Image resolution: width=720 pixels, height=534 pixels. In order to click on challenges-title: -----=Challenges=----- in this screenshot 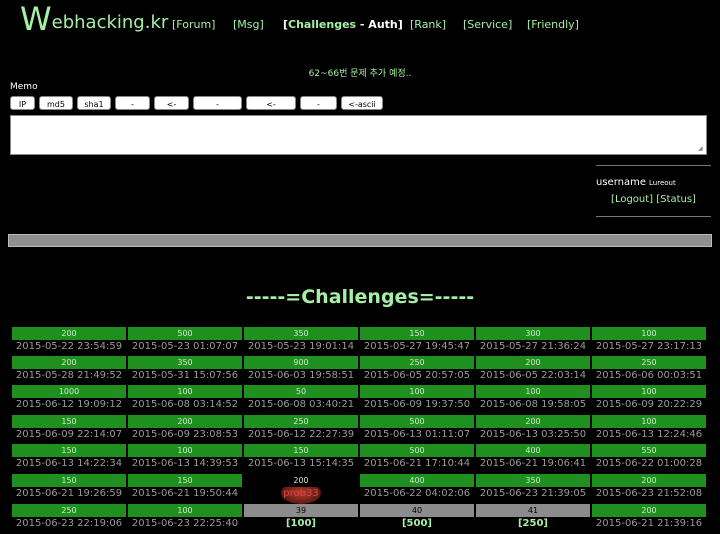, I will do `click(360, 297)`.